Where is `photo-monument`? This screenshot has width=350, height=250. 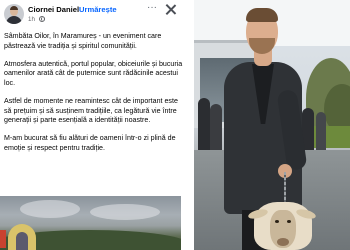 photo-monument is located at coordinates (22, 237).